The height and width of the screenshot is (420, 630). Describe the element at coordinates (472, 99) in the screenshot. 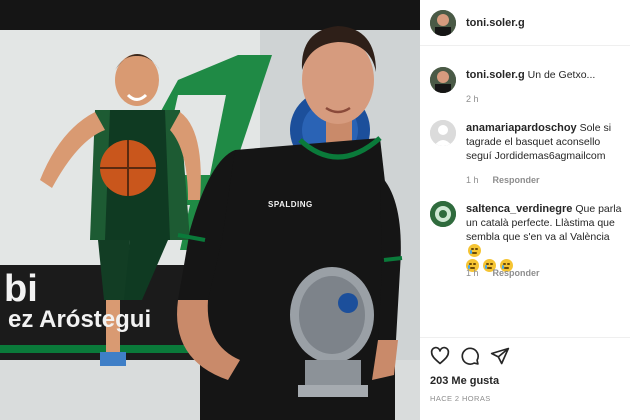

I see `caption-time: 2 h` at that location.